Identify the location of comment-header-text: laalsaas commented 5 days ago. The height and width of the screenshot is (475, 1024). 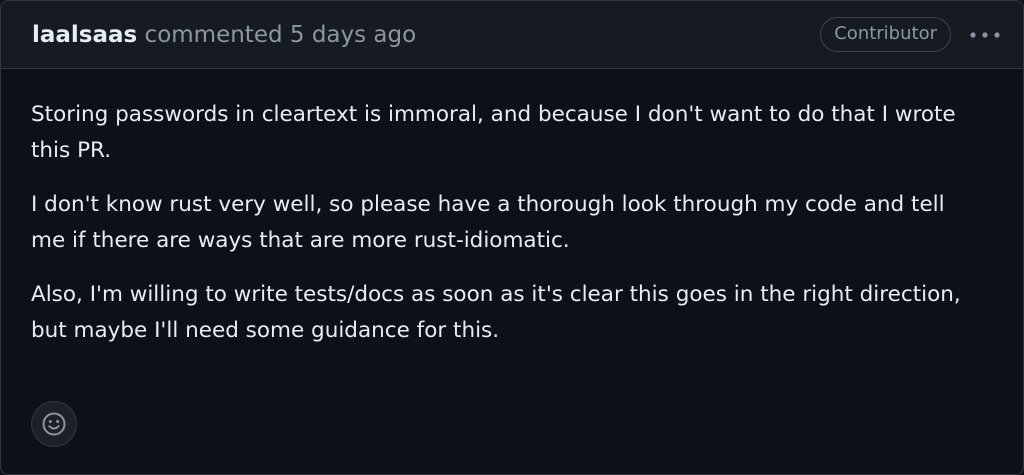
(426, 35).